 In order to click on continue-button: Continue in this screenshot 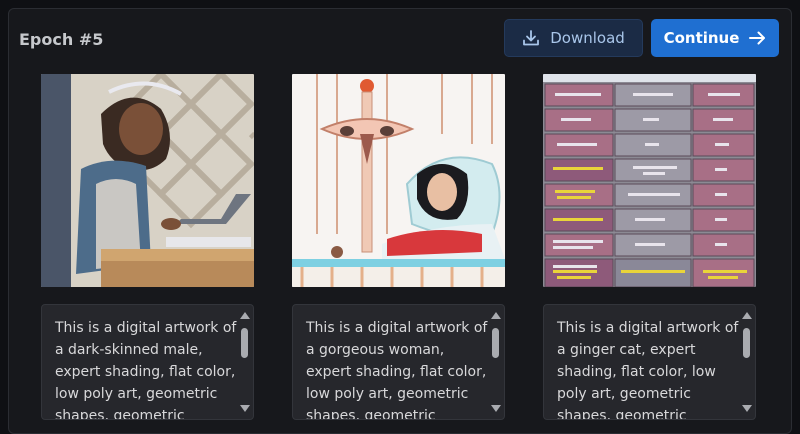, I will do `click(715, 38)`.